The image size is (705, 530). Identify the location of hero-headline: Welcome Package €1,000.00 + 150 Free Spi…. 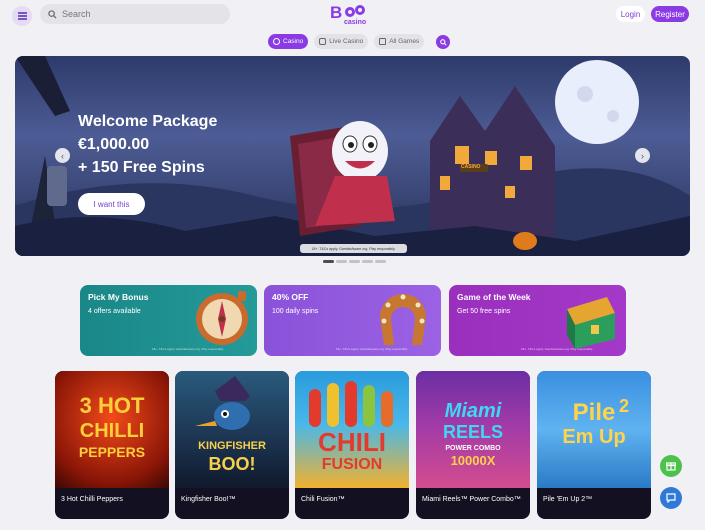
(147, 144).